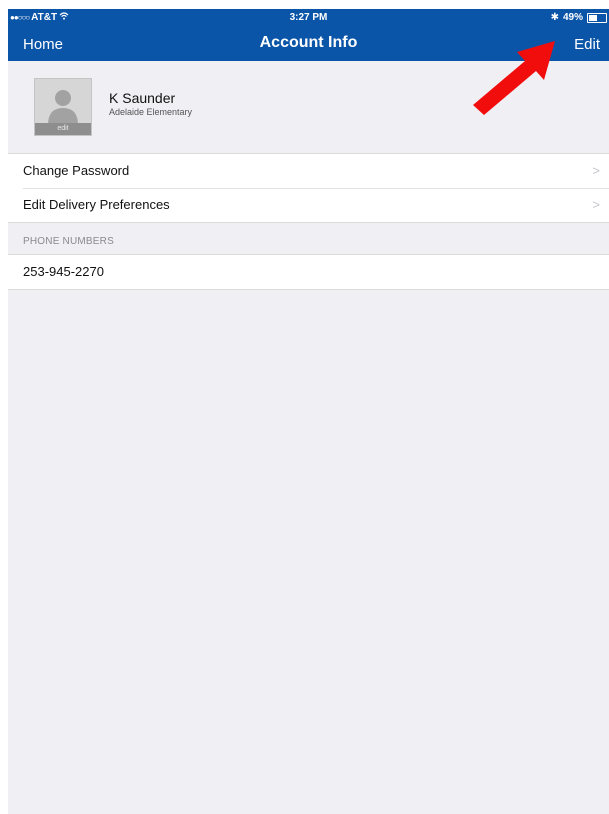 This screenshot has width=609, height=814. Describe the element at coordinates (572, 17) in the screenshot. I see `battery-percent: 49%` at that location.